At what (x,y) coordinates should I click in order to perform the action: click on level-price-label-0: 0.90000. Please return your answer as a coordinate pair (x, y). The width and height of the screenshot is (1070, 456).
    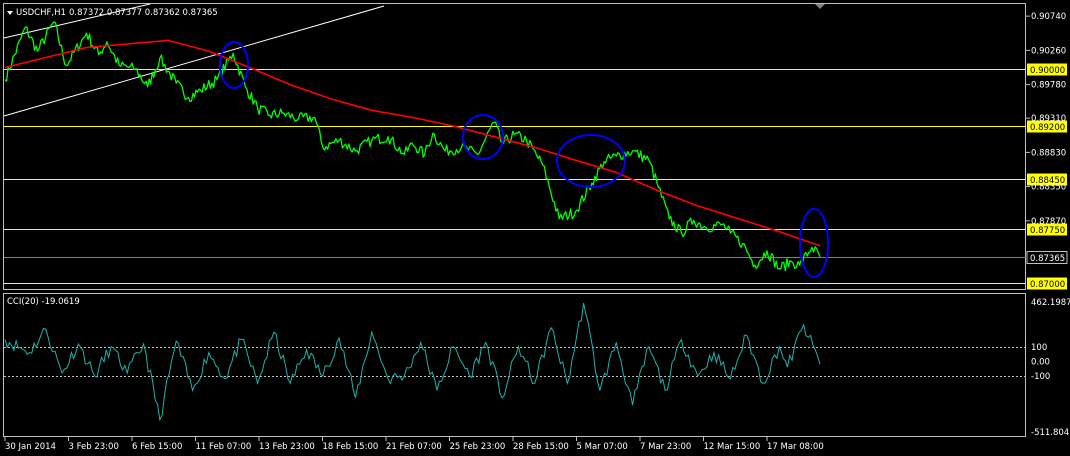
    Looking at the image, I should click on (1047, 71).